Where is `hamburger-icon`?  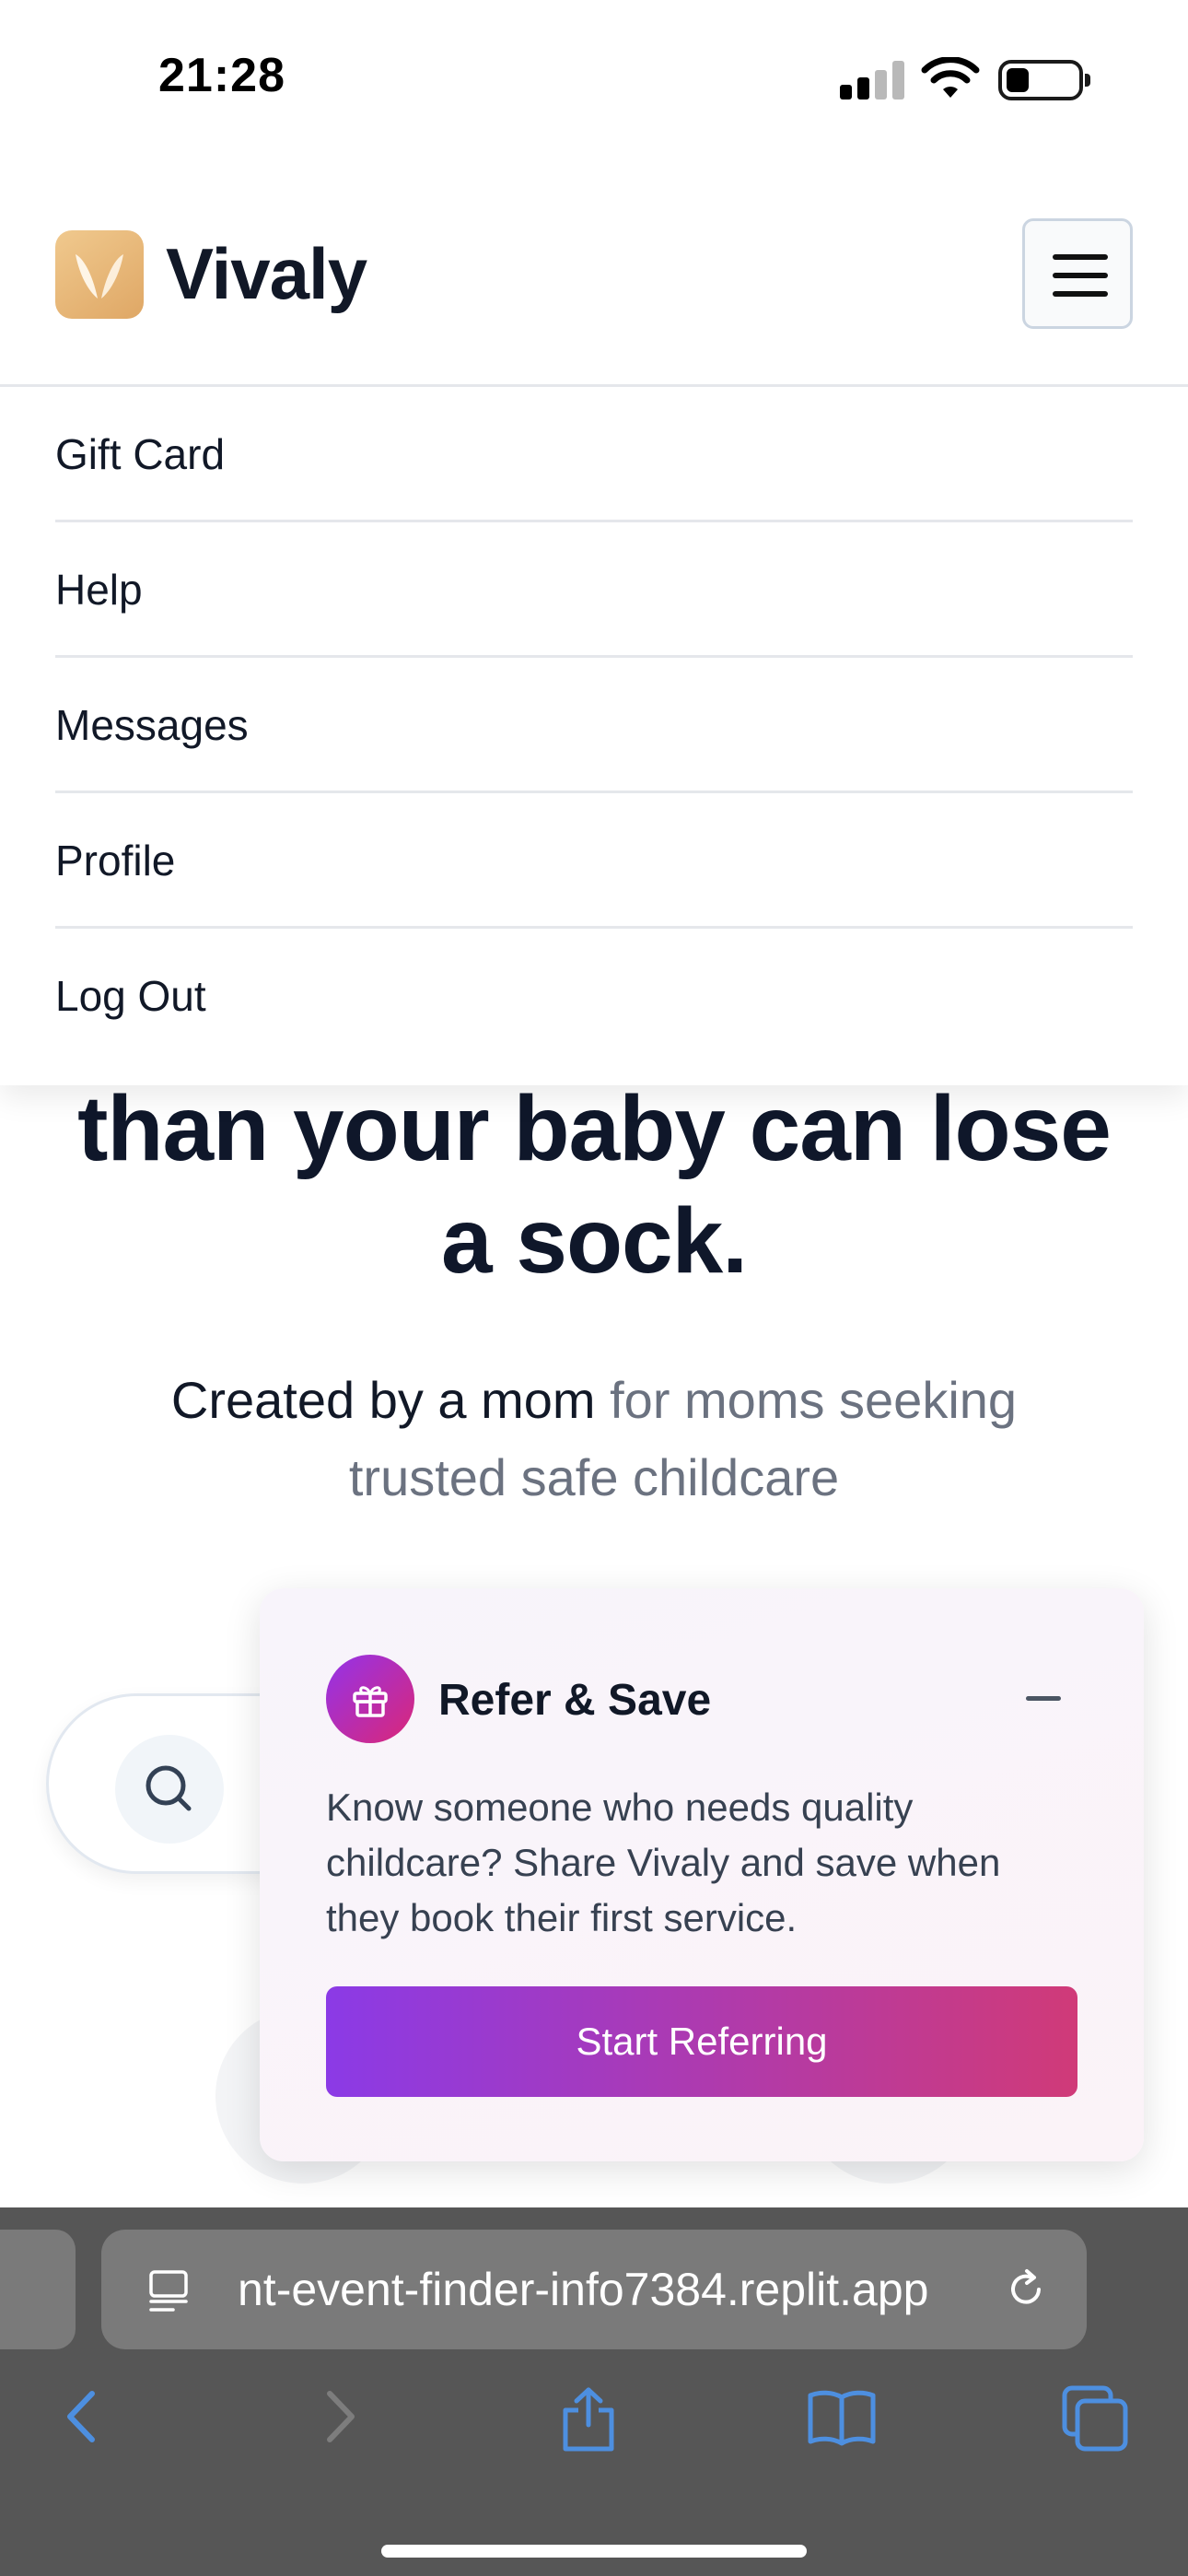 hamburger-icon is located at coordinates (1080, 257).